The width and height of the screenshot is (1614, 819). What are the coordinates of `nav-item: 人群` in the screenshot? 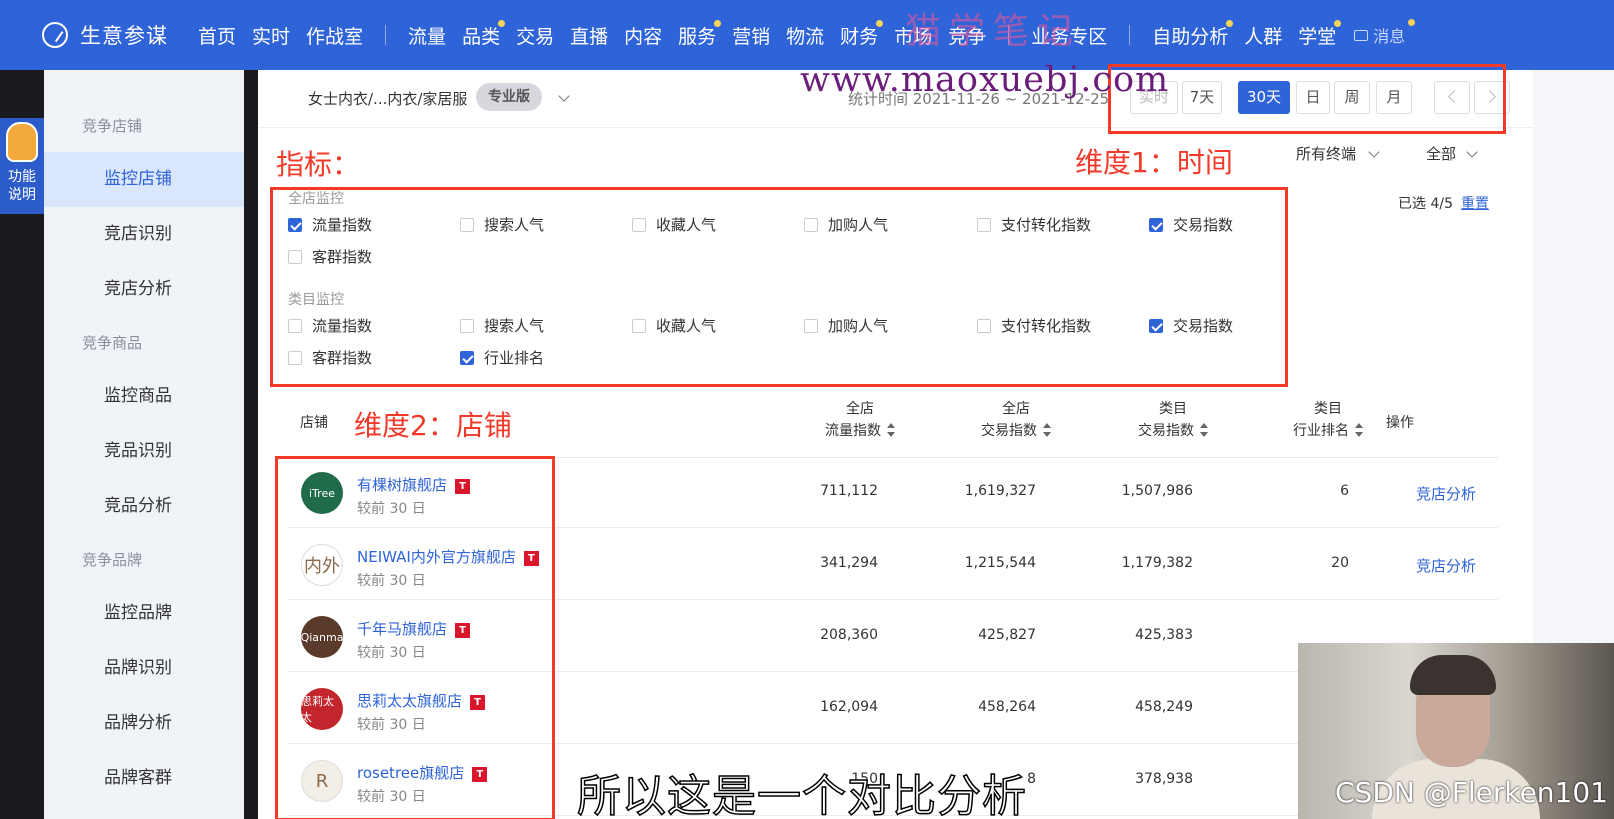 It's located at (1263, 35).